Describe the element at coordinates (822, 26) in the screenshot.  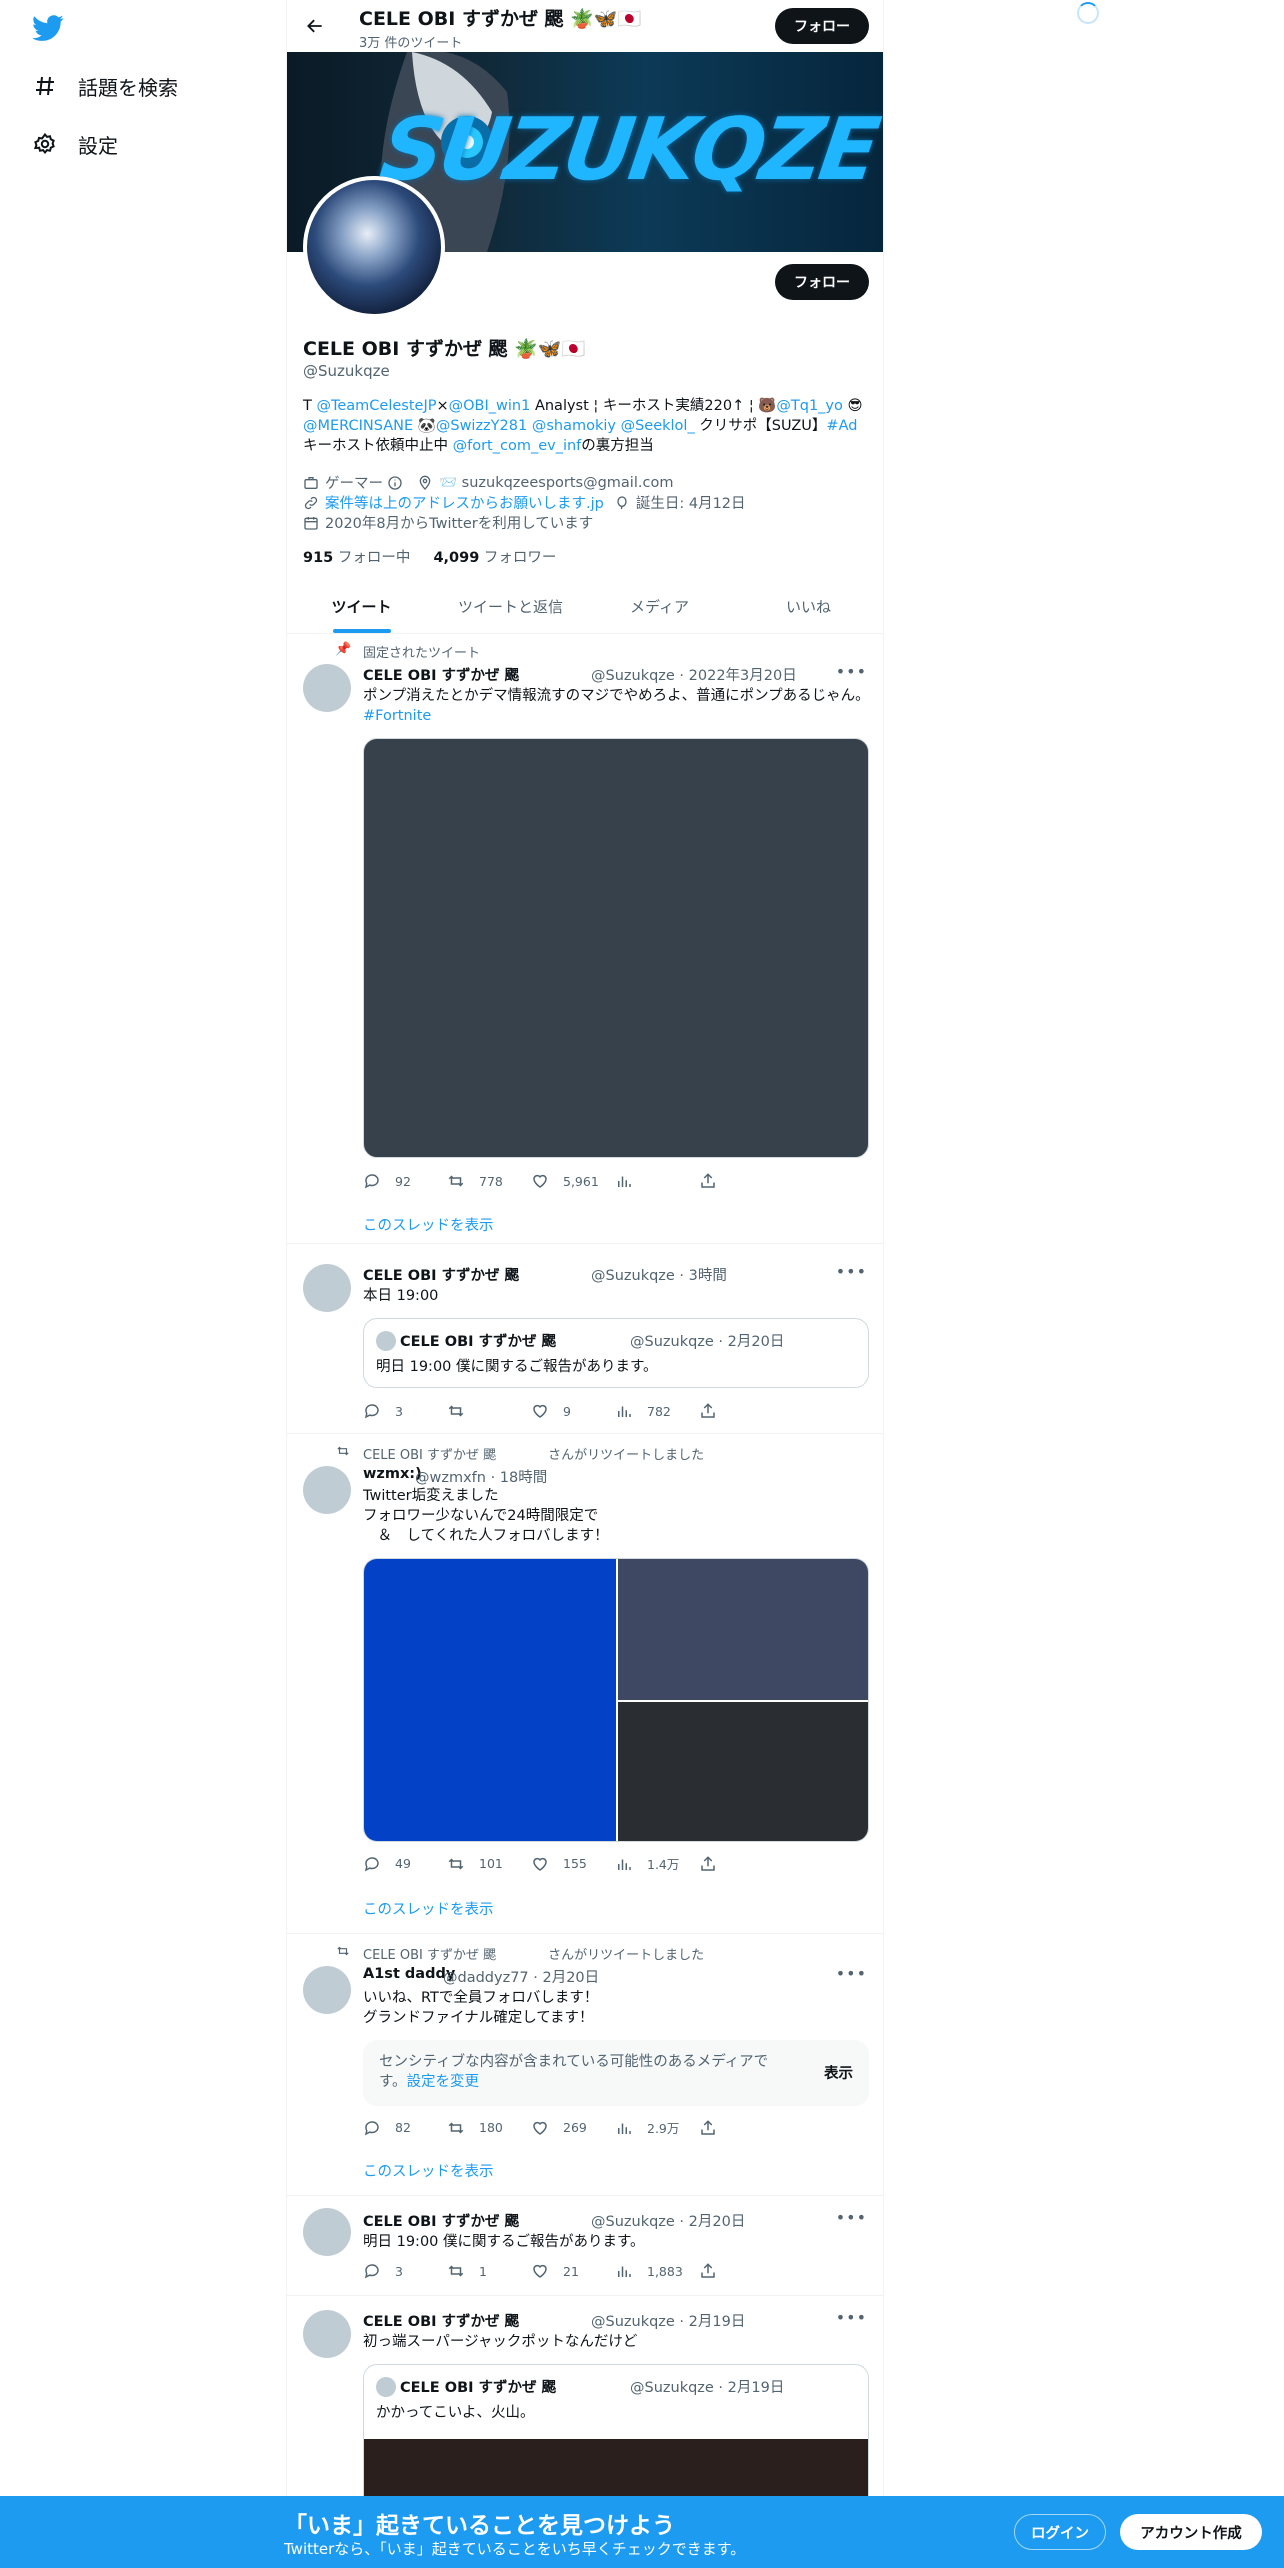
I see `header-follow-button: フォロー` at that location.